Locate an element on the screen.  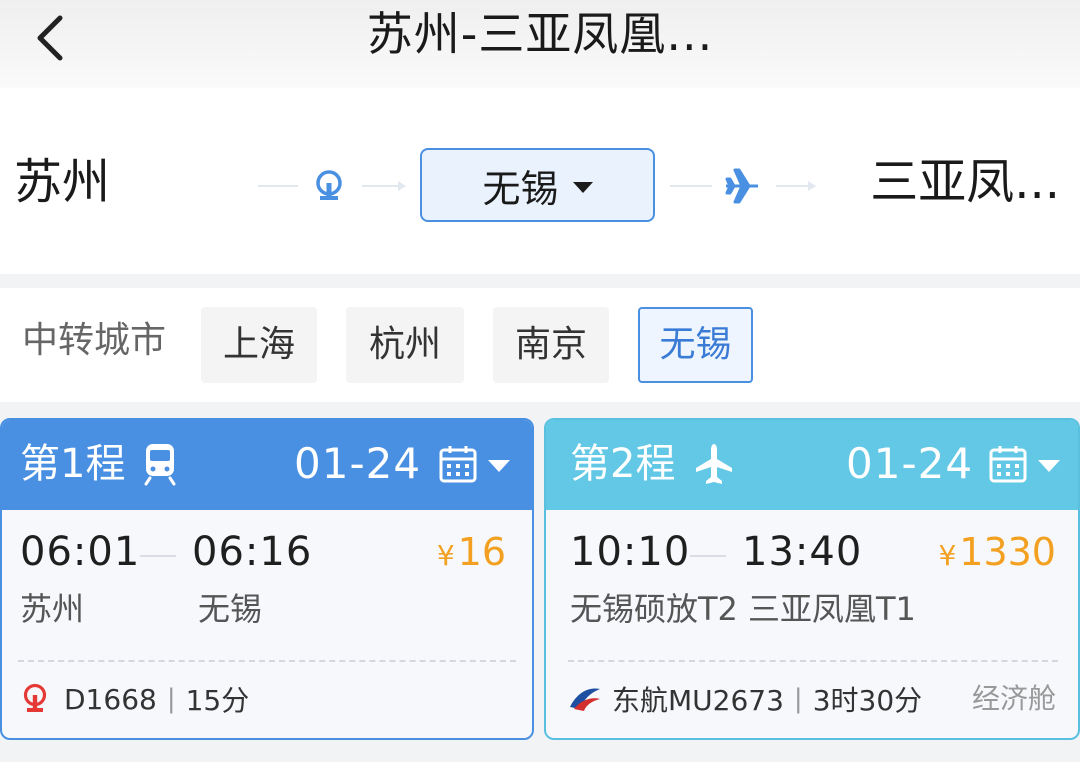
origin-city: 苏州 is located at coordinates (62, 182).